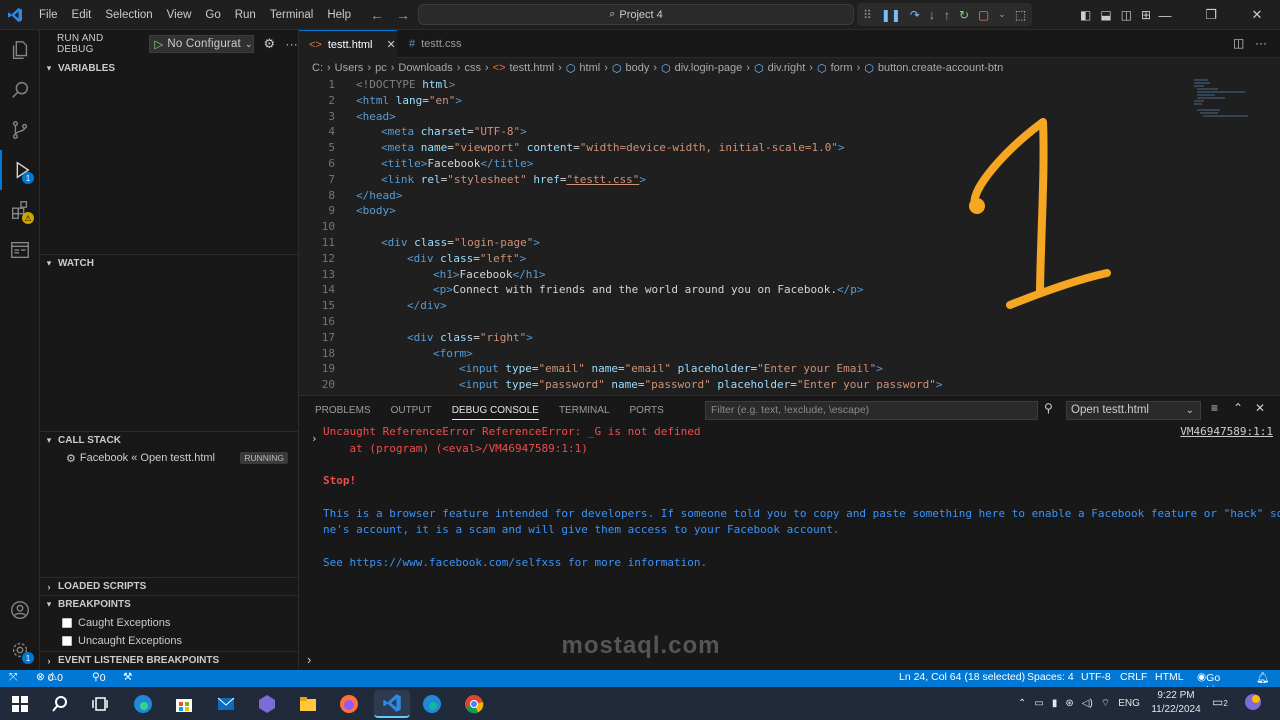  Describe the element at coordinates (67, 641) in the screenshot. I see `uncaught-exceptions-checkbox` at that location.